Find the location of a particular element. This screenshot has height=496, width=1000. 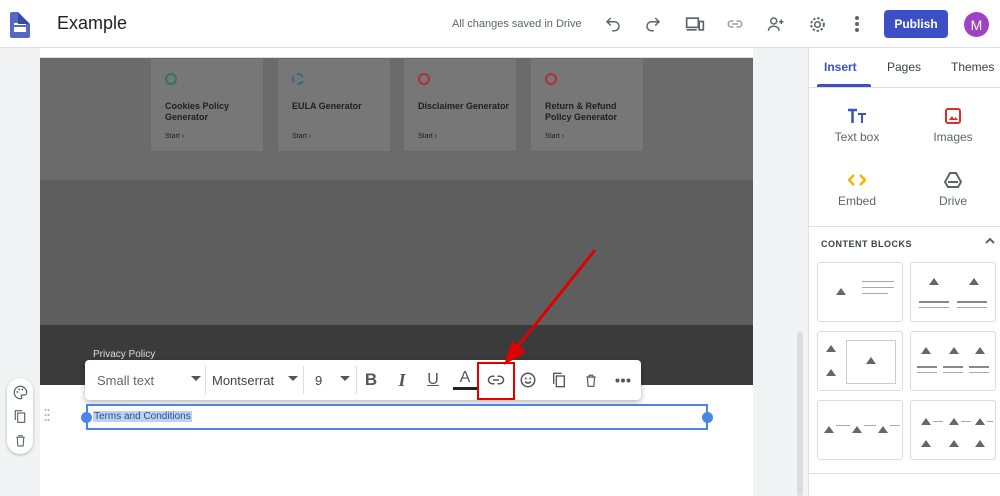

privacy-policy-link: Privacy Policy is located at coordinates (124, 354).